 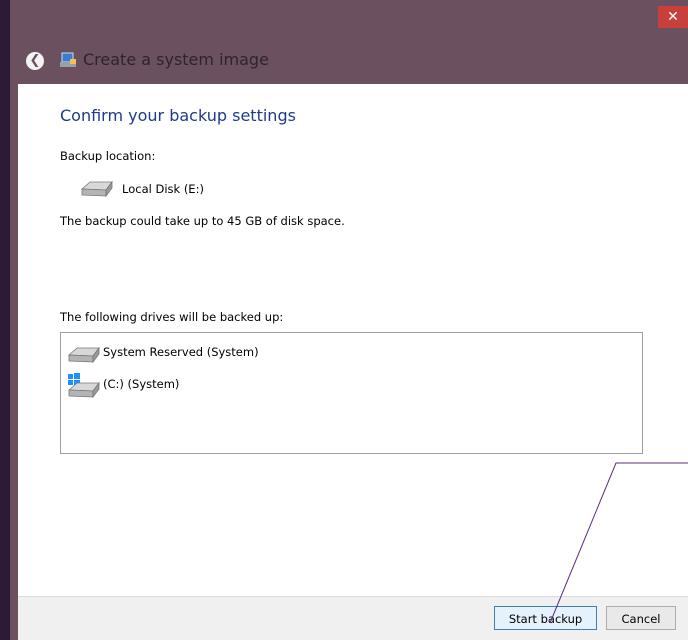 What do you see at coordinates (83, 386) in the screenshot?
I see `windows-drive-icon` at bounding box center [83, 386].